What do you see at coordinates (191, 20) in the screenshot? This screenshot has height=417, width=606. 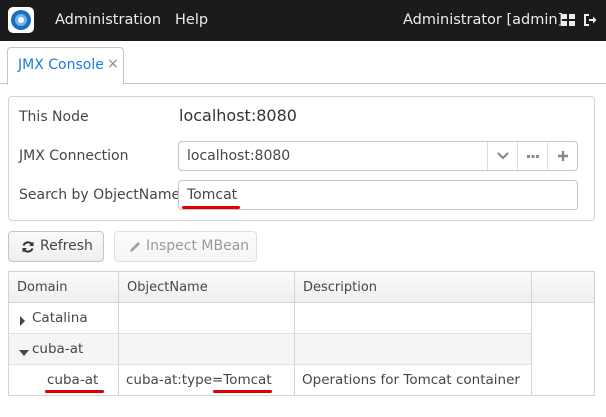 I see `menu-help: Help` at bounding box center [191, 20].